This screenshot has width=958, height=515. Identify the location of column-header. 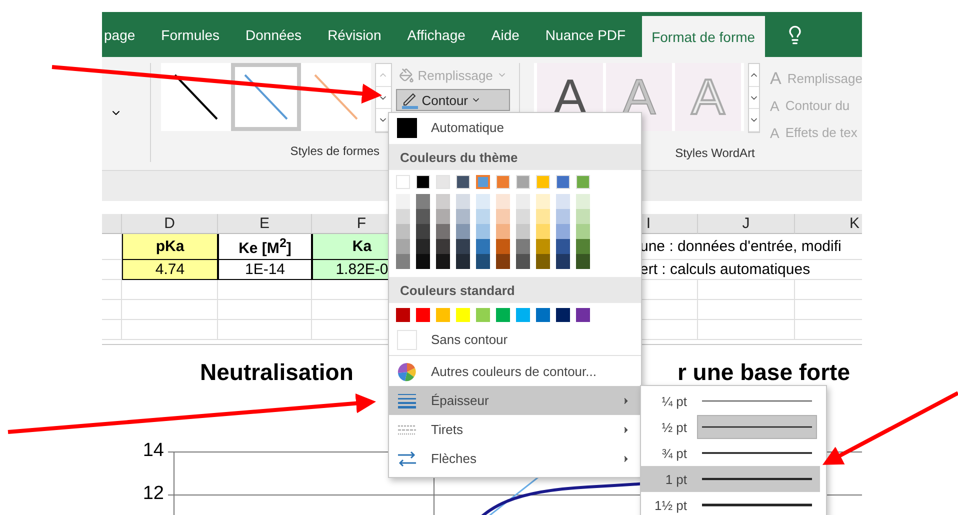
(112, 224).